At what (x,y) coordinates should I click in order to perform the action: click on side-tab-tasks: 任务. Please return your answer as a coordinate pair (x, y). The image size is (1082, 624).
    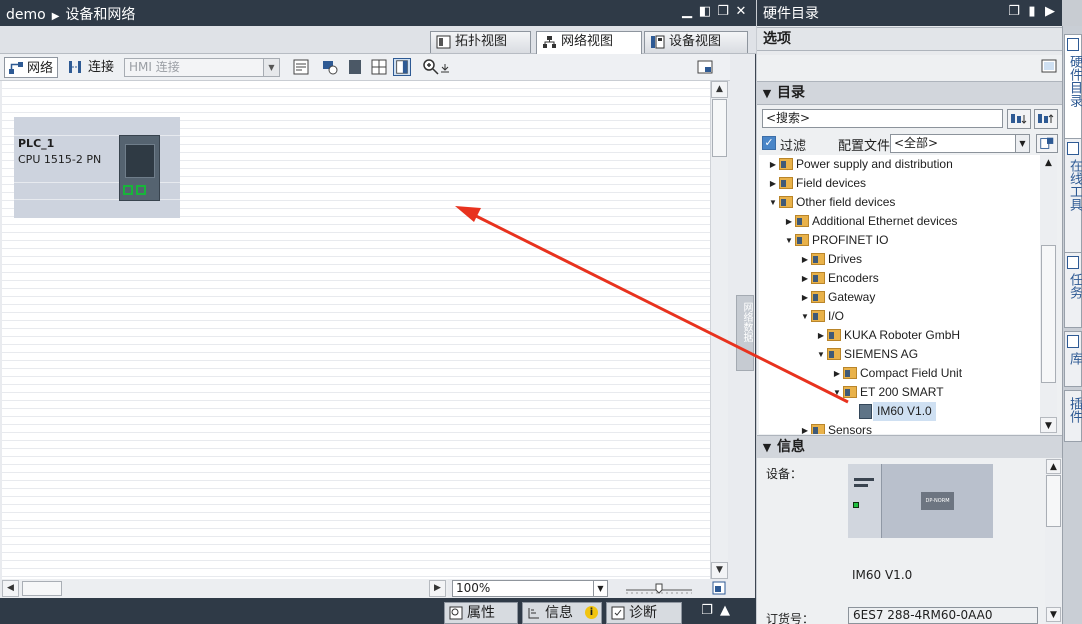
    Looking at the image, I should click on (1073, 290).